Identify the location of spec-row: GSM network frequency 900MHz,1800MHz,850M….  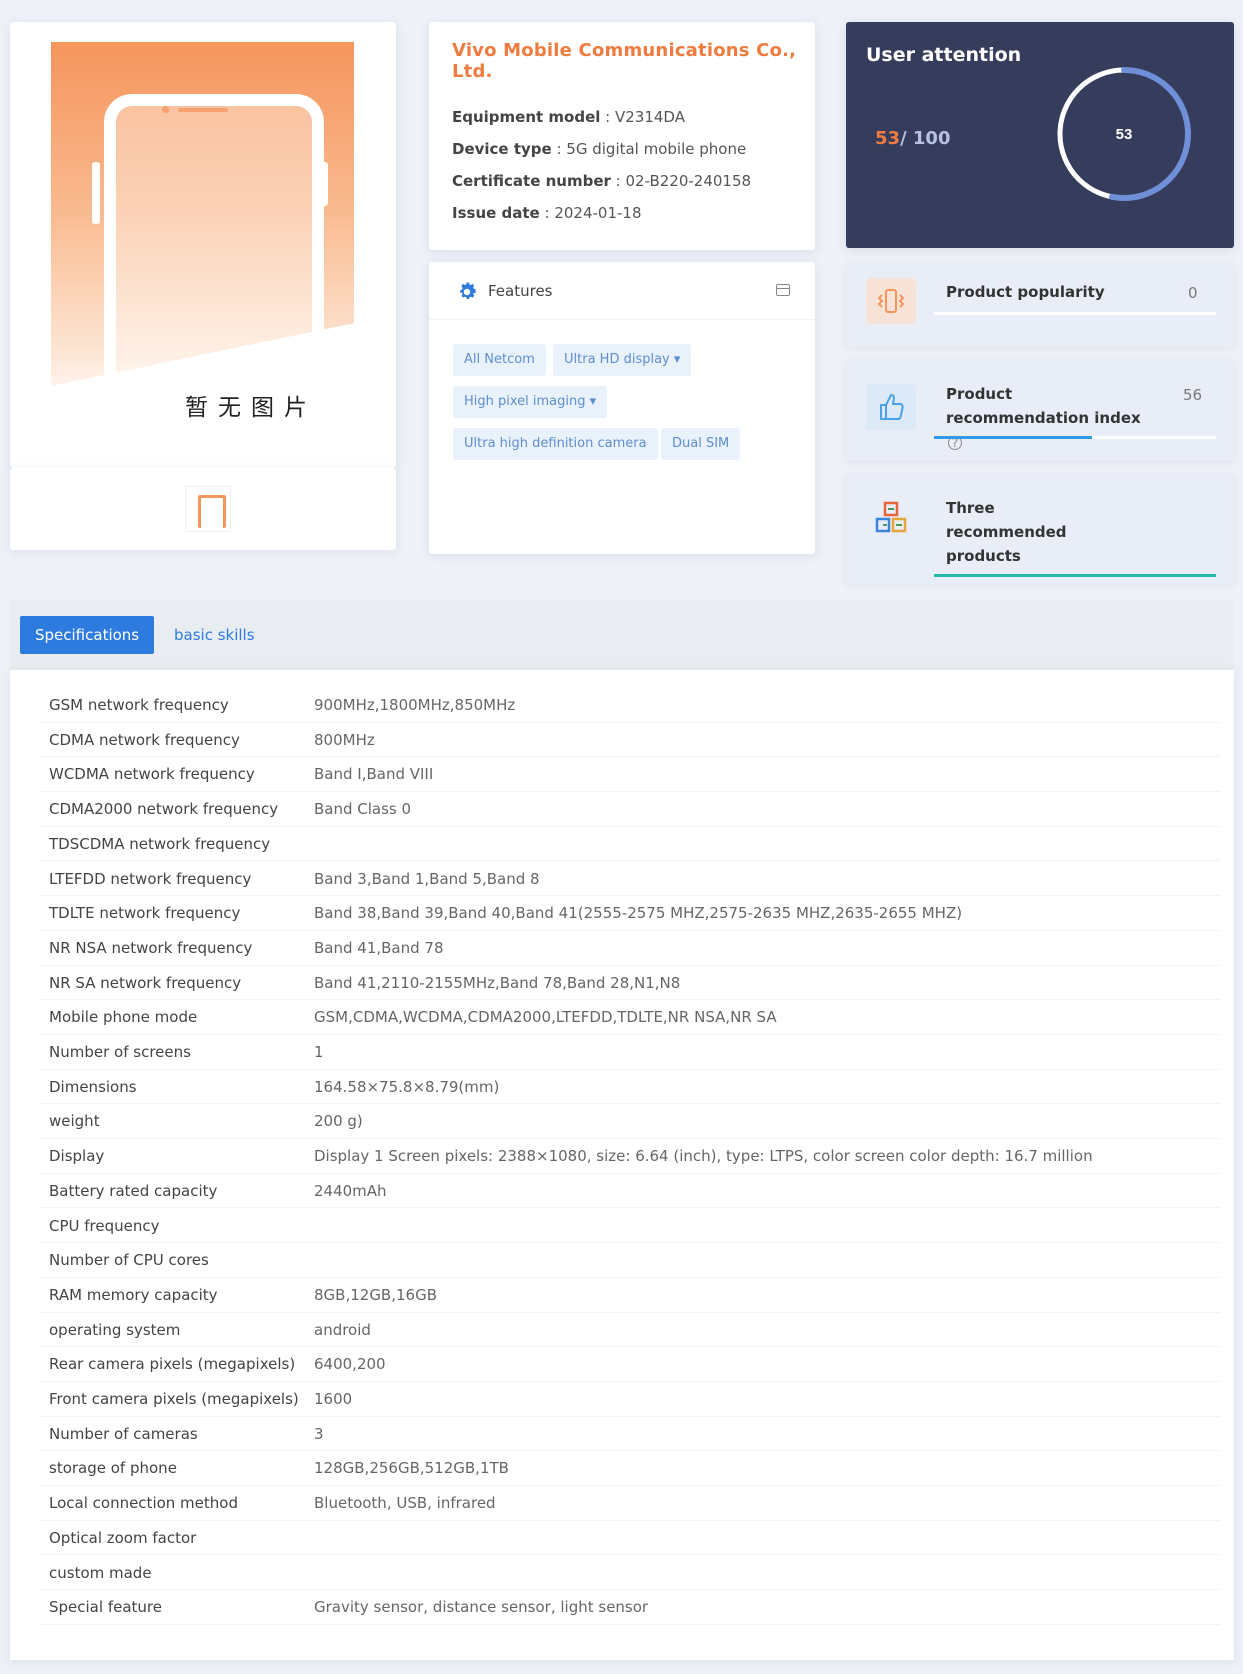
(630, 705).